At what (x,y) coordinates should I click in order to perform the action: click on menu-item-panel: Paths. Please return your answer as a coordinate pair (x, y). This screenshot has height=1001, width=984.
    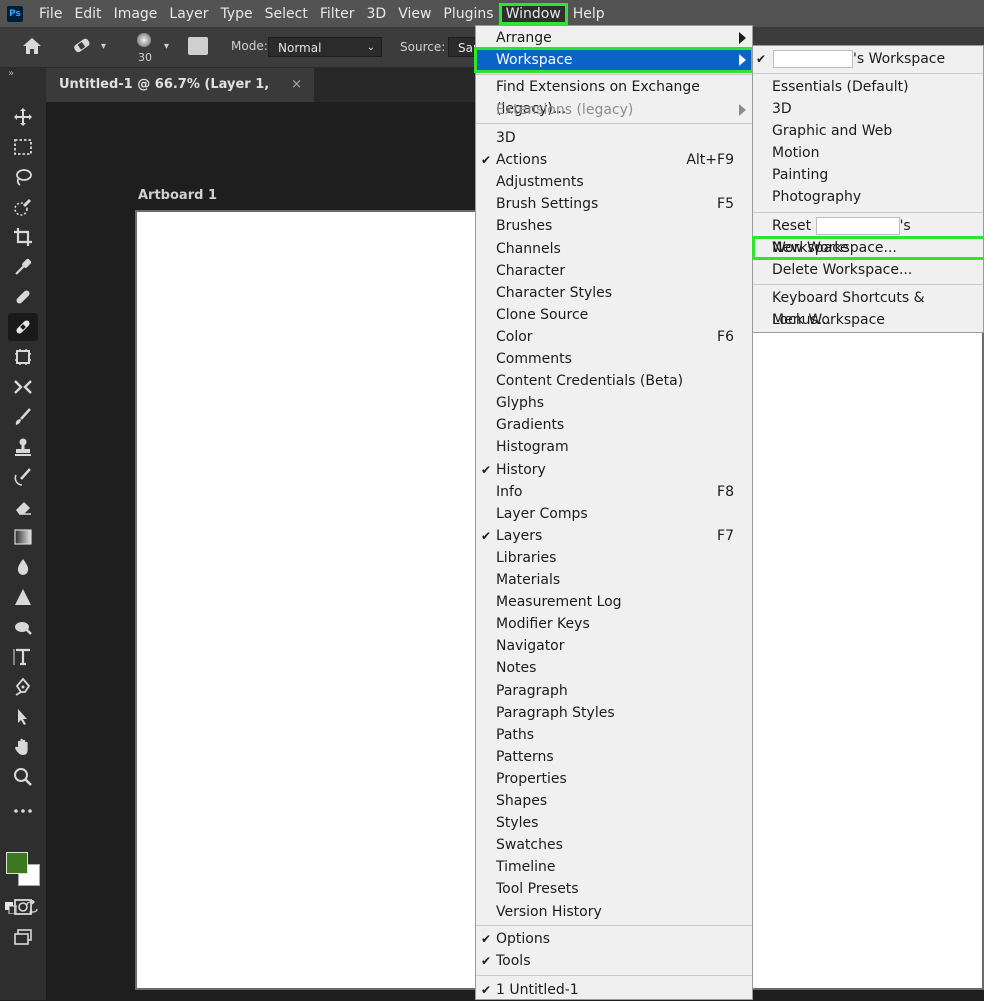
    Looking at the image, I should click on (614, 735).